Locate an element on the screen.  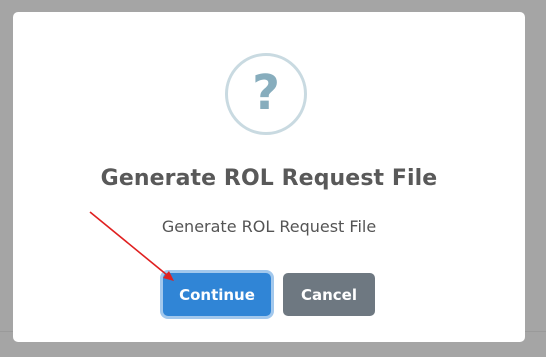
continue-button: Continue is located at coordinates (217, 294).